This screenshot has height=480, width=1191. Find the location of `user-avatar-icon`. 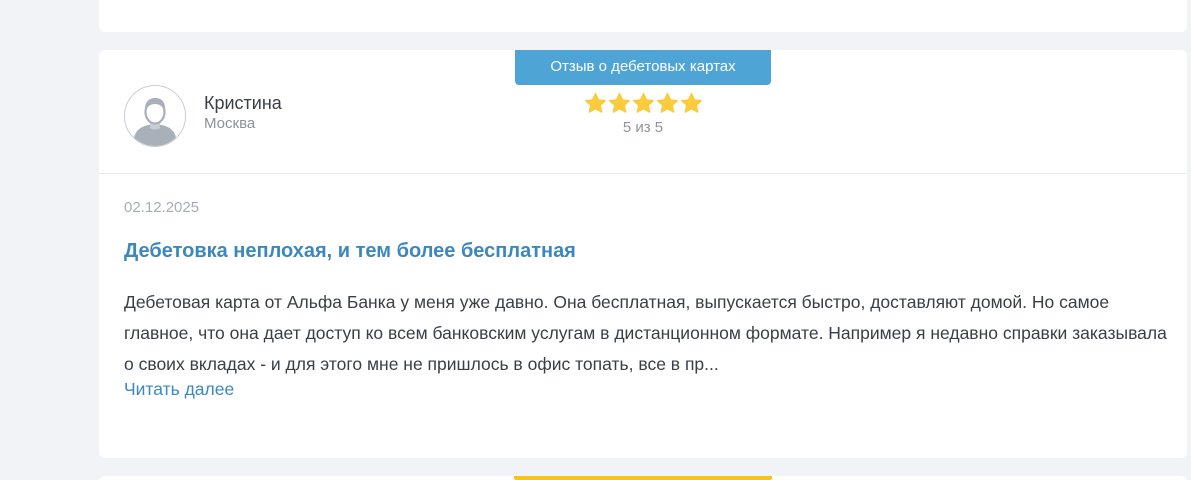

user-avatar-icon is located at coordinates (155, 116).